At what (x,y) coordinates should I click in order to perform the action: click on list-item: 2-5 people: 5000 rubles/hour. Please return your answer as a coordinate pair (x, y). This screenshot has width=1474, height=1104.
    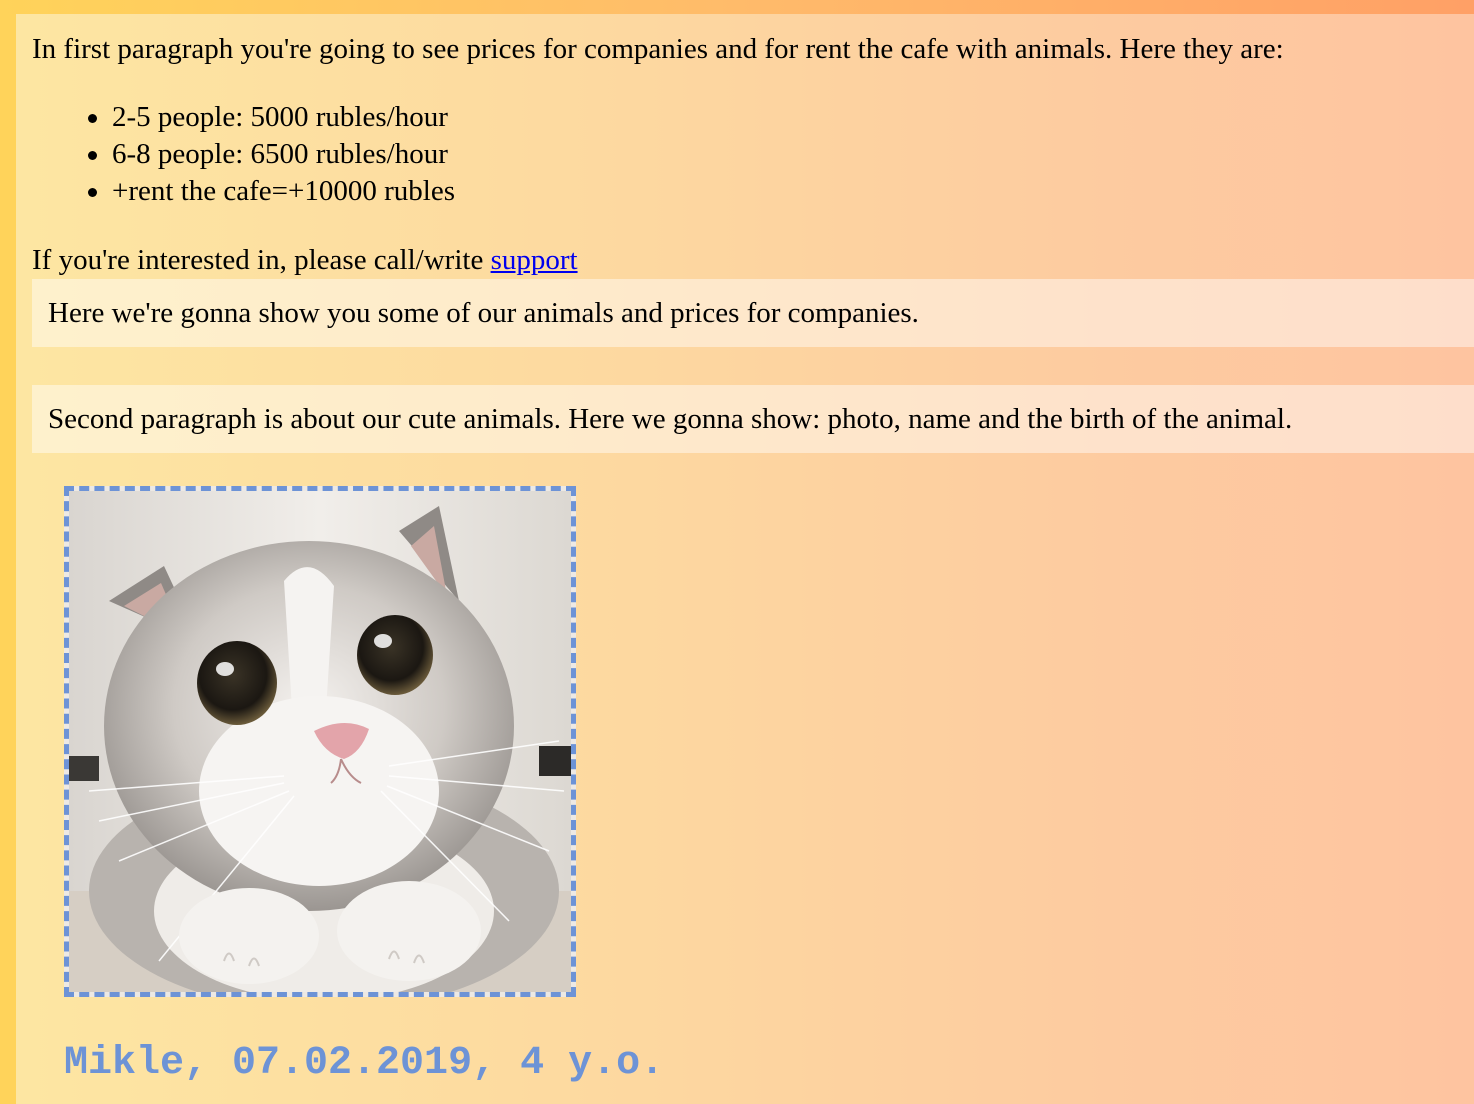
    Looking at the image, I should click on (271, 117).